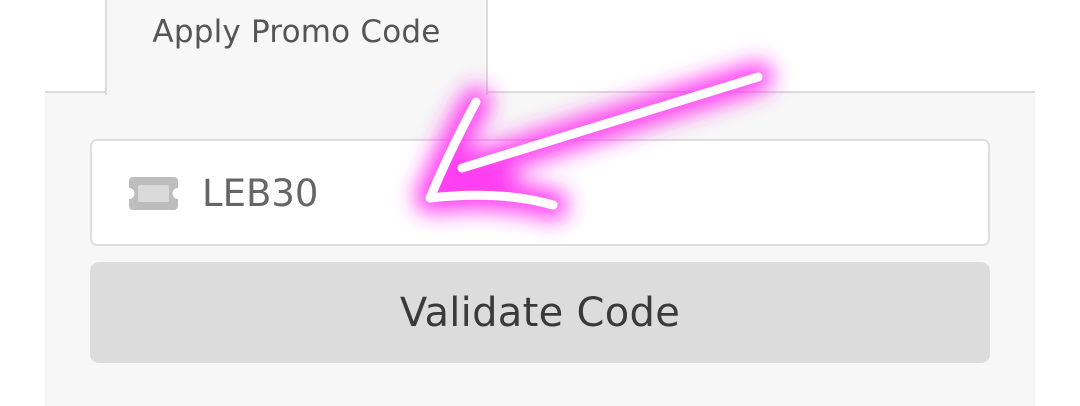 The height and width of the screenshot is (406, 1080). Describe the element at coordinates (296, 32) in the screenshot. I see `tab-label: Apply Promo Code` at that location.